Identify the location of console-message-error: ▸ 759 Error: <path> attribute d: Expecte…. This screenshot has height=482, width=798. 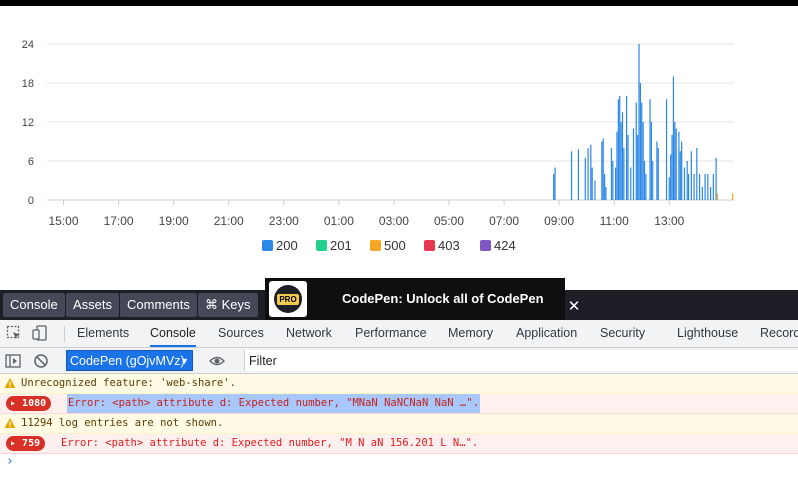
(399, 444).